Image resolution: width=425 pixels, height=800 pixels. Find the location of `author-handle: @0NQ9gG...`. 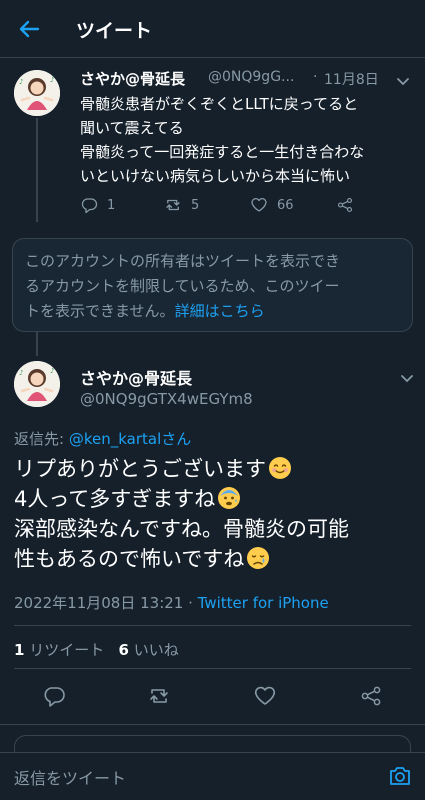

author-handle: @0NQ9gG... is located at coordinates (258, 77).